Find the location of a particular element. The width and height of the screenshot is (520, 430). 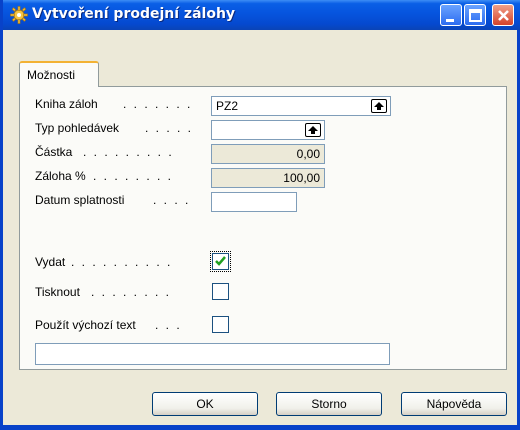

close-button is located at coordinates (503, 15).